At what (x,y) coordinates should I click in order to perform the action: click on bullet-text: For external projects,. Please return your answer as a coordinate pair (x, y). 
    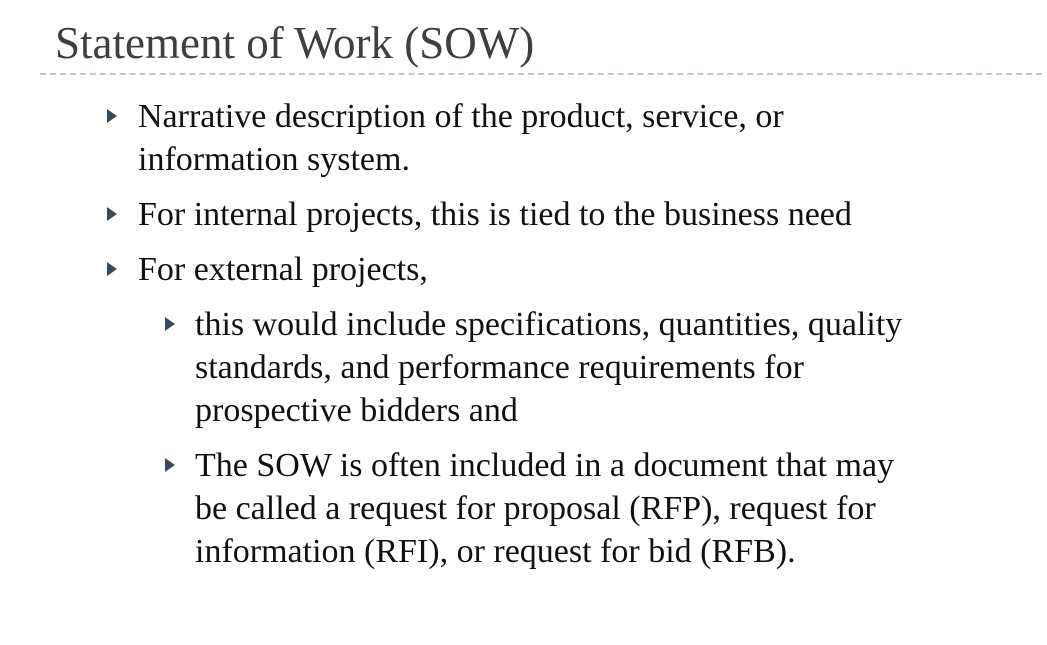
    Looking at the image, I should click on (592, 269).